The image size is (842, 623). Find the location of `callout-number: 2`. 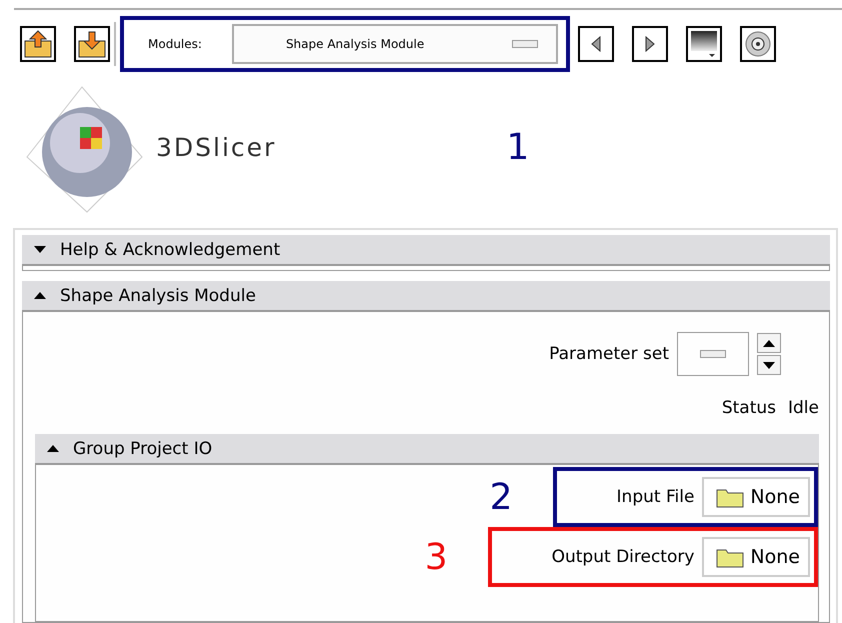

callout-number: 2 is located at coordinates (501, 497).